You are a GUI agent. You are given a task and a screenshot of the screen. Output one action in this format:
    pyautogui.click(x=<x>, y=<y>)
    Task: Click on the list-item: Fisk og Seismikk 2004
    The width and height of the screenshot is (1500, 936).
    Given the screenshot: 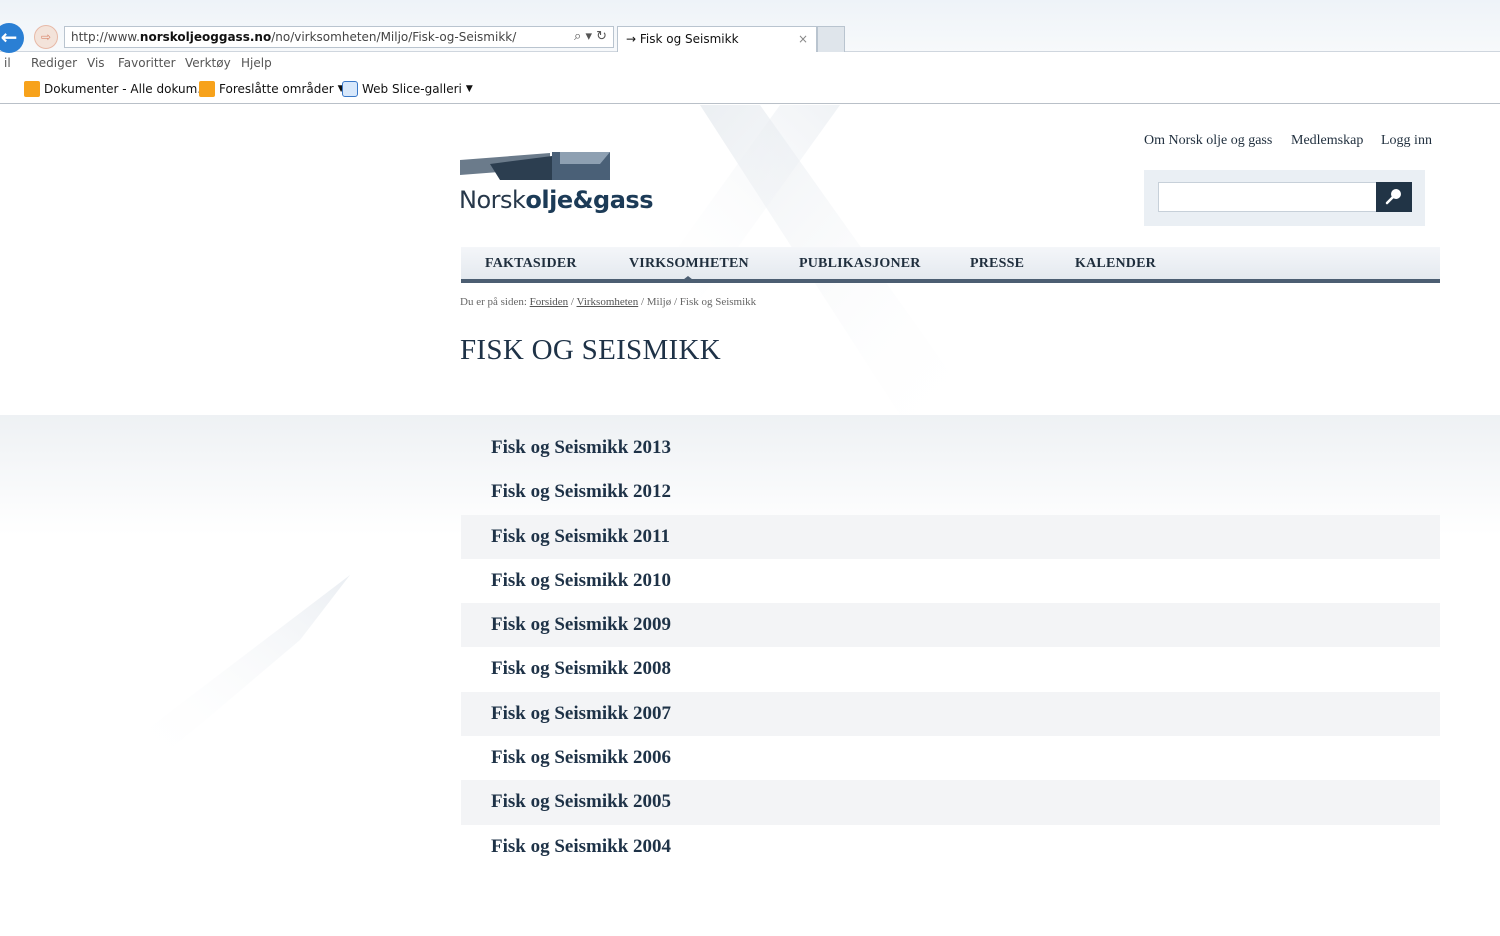 What is the action you would take?
    pyautogui.click(x=950, y=847)
    